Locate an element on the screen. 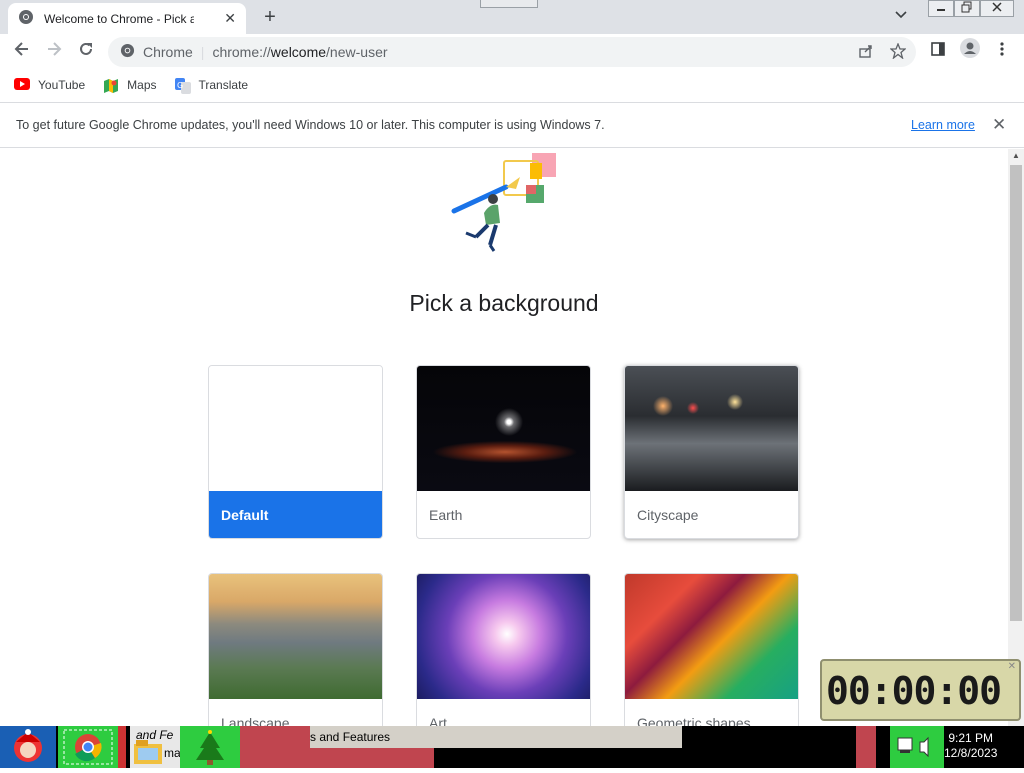  taskbar-chrome is located at coordinates (88, 747).